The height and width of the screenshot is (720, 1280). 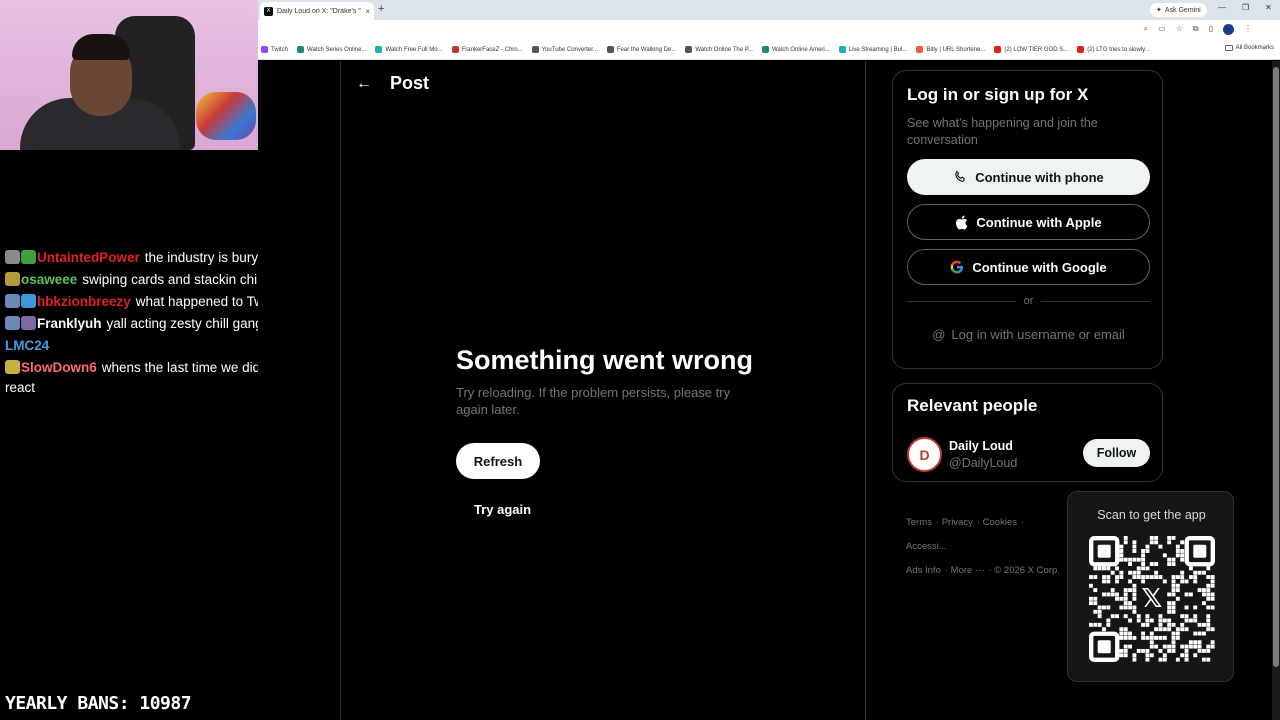 What do you see at coordinates (1228, 29) in the screenshot?
I see `profile-icon` at bounding box center [1228, 29].